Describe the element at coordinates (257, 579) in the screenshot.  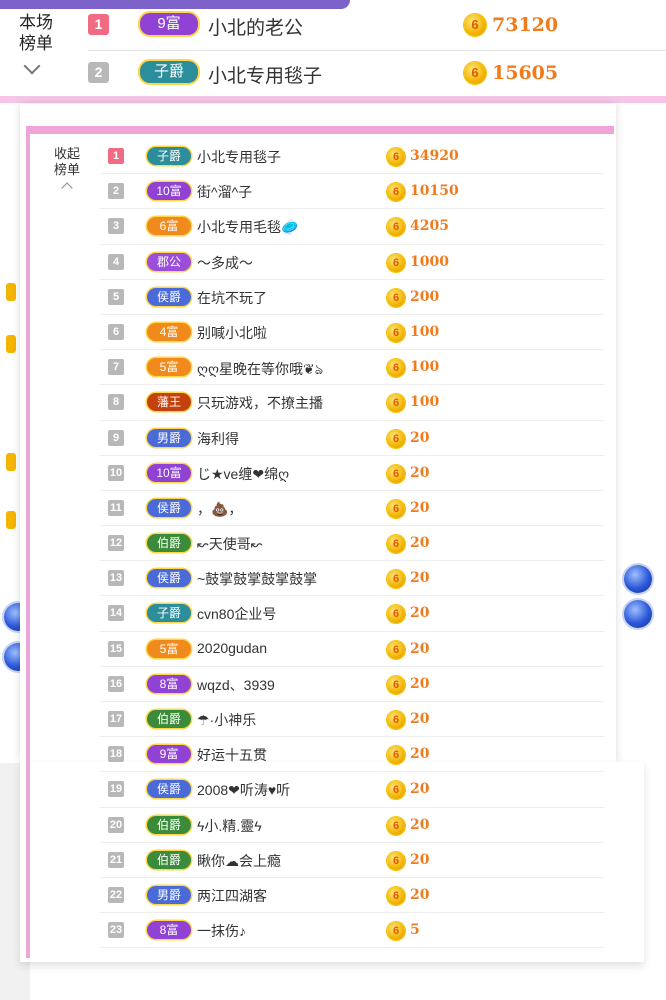
I see `user-name: ~鼓掌鼓掌鼓掌鼓掌` at that location.